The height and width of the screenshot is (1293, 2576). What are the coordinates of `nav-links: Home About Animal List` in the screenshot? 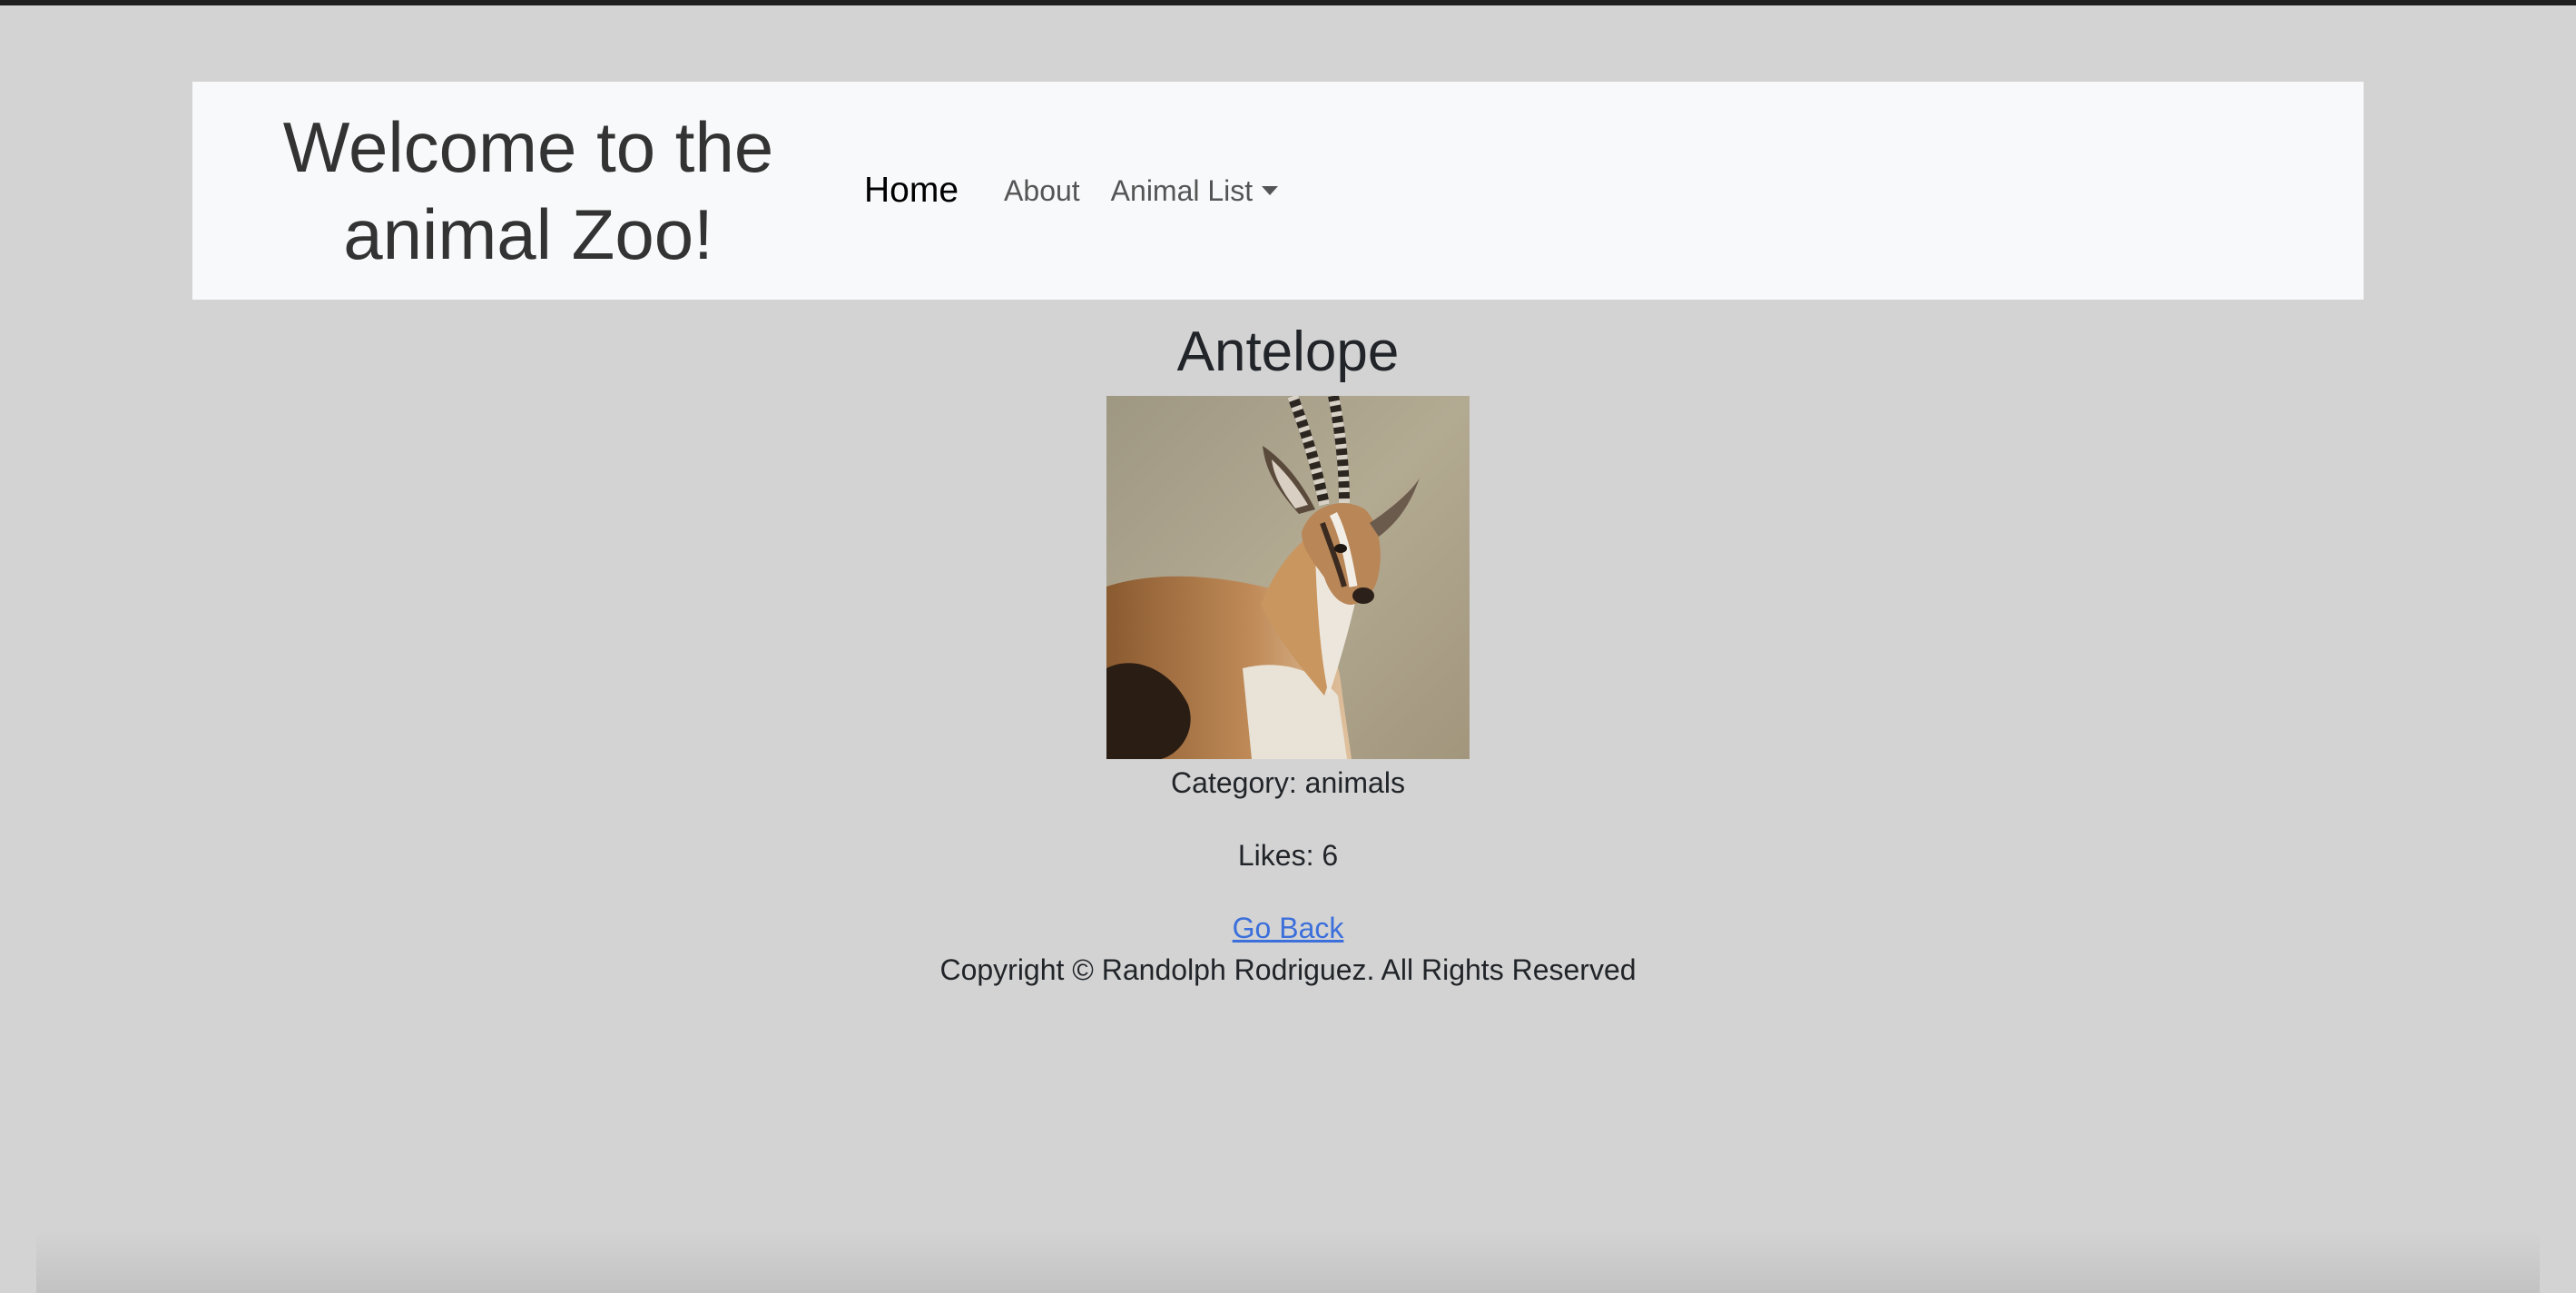 It's located at (1071, 191).